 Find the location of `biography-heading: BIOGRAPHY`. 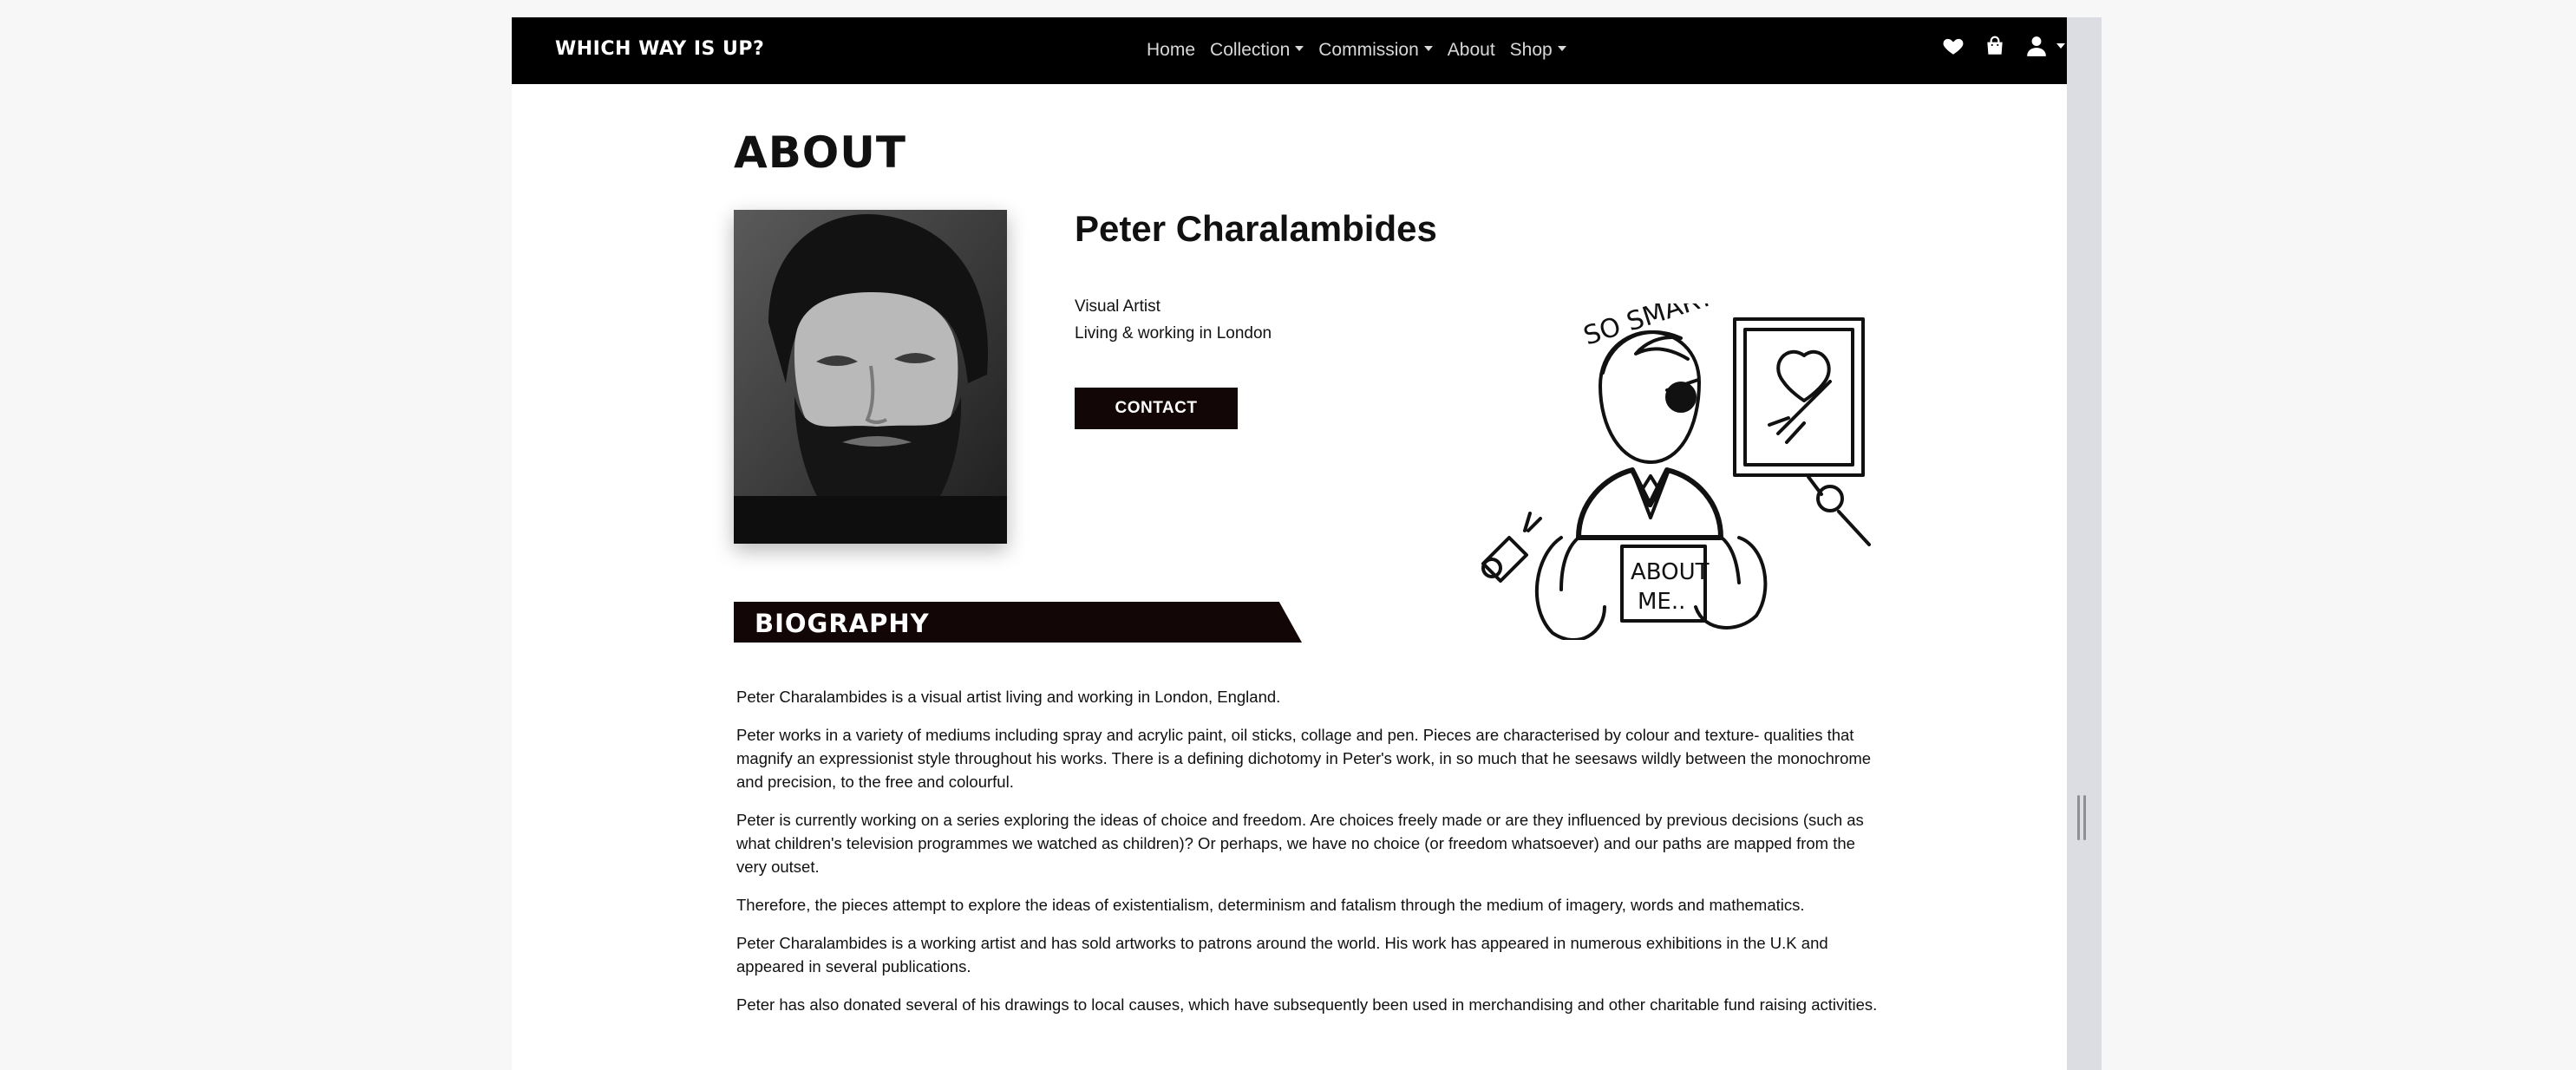

biography-heading: BIOGRAPHY is located at coordinates (842, 623).